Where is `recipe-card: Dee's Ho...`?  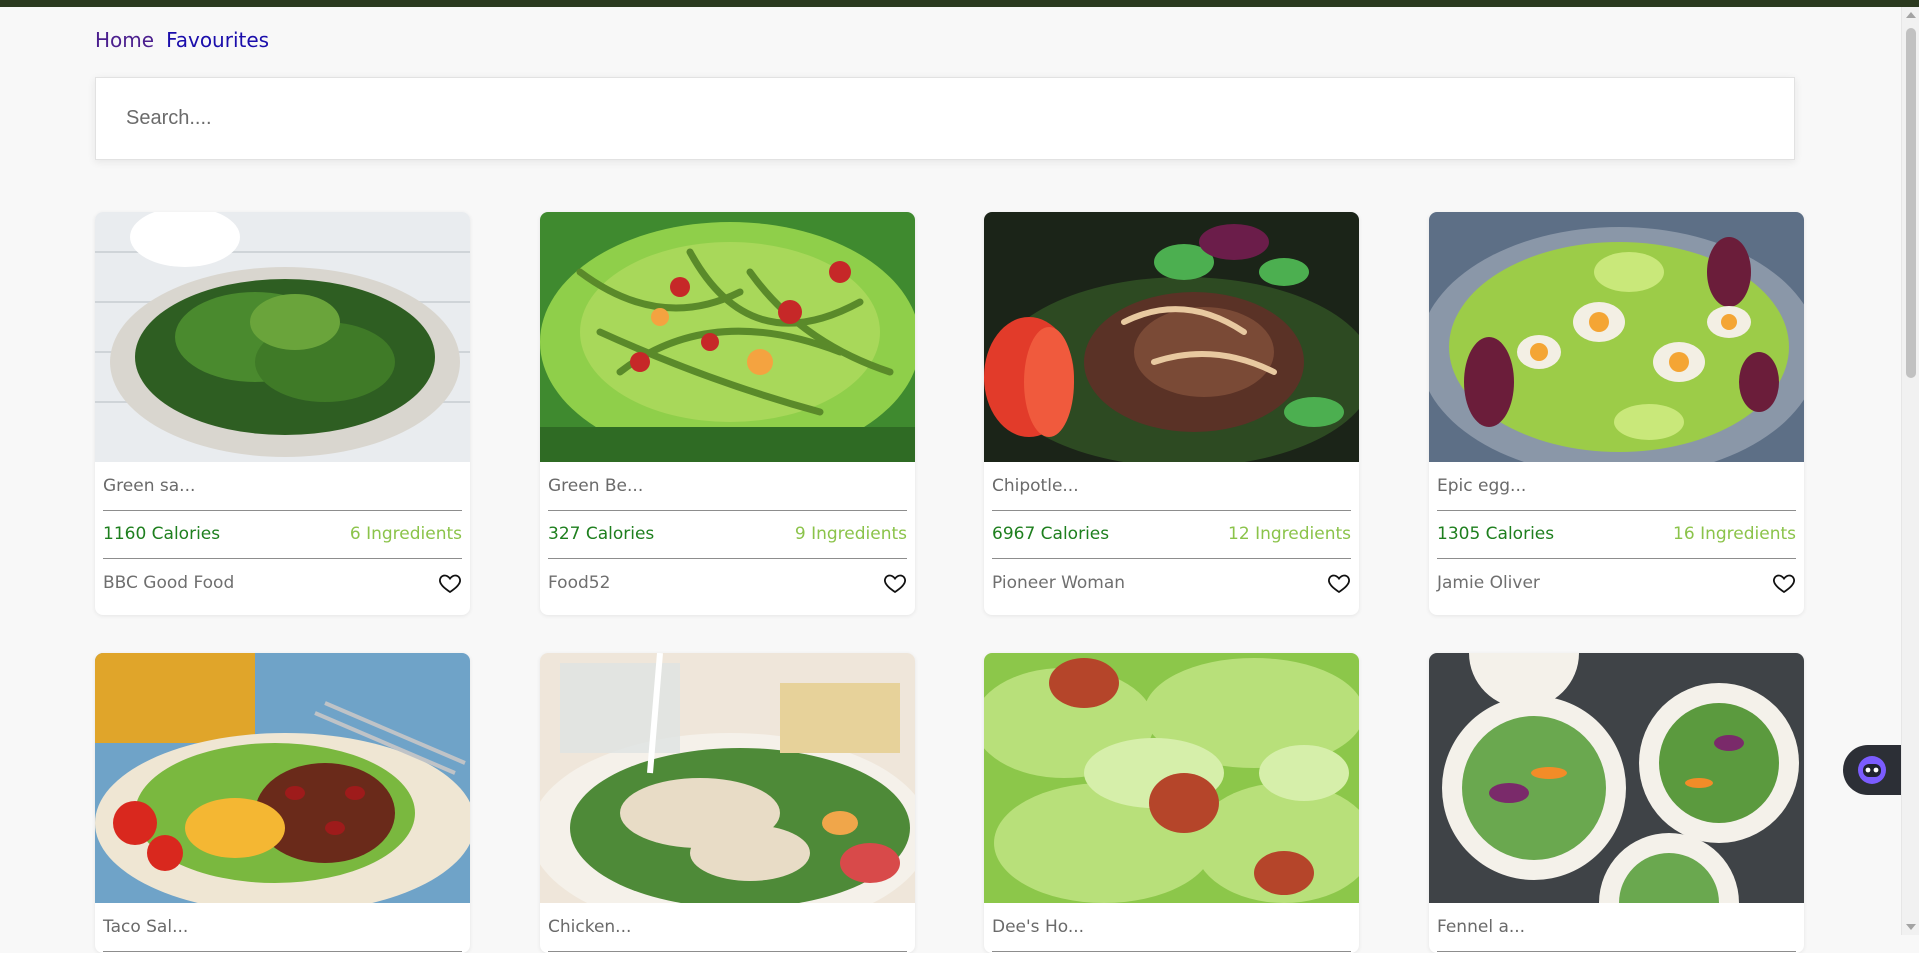
recipe-card: Dee's Ho... is located at coordinates (1171, 803).